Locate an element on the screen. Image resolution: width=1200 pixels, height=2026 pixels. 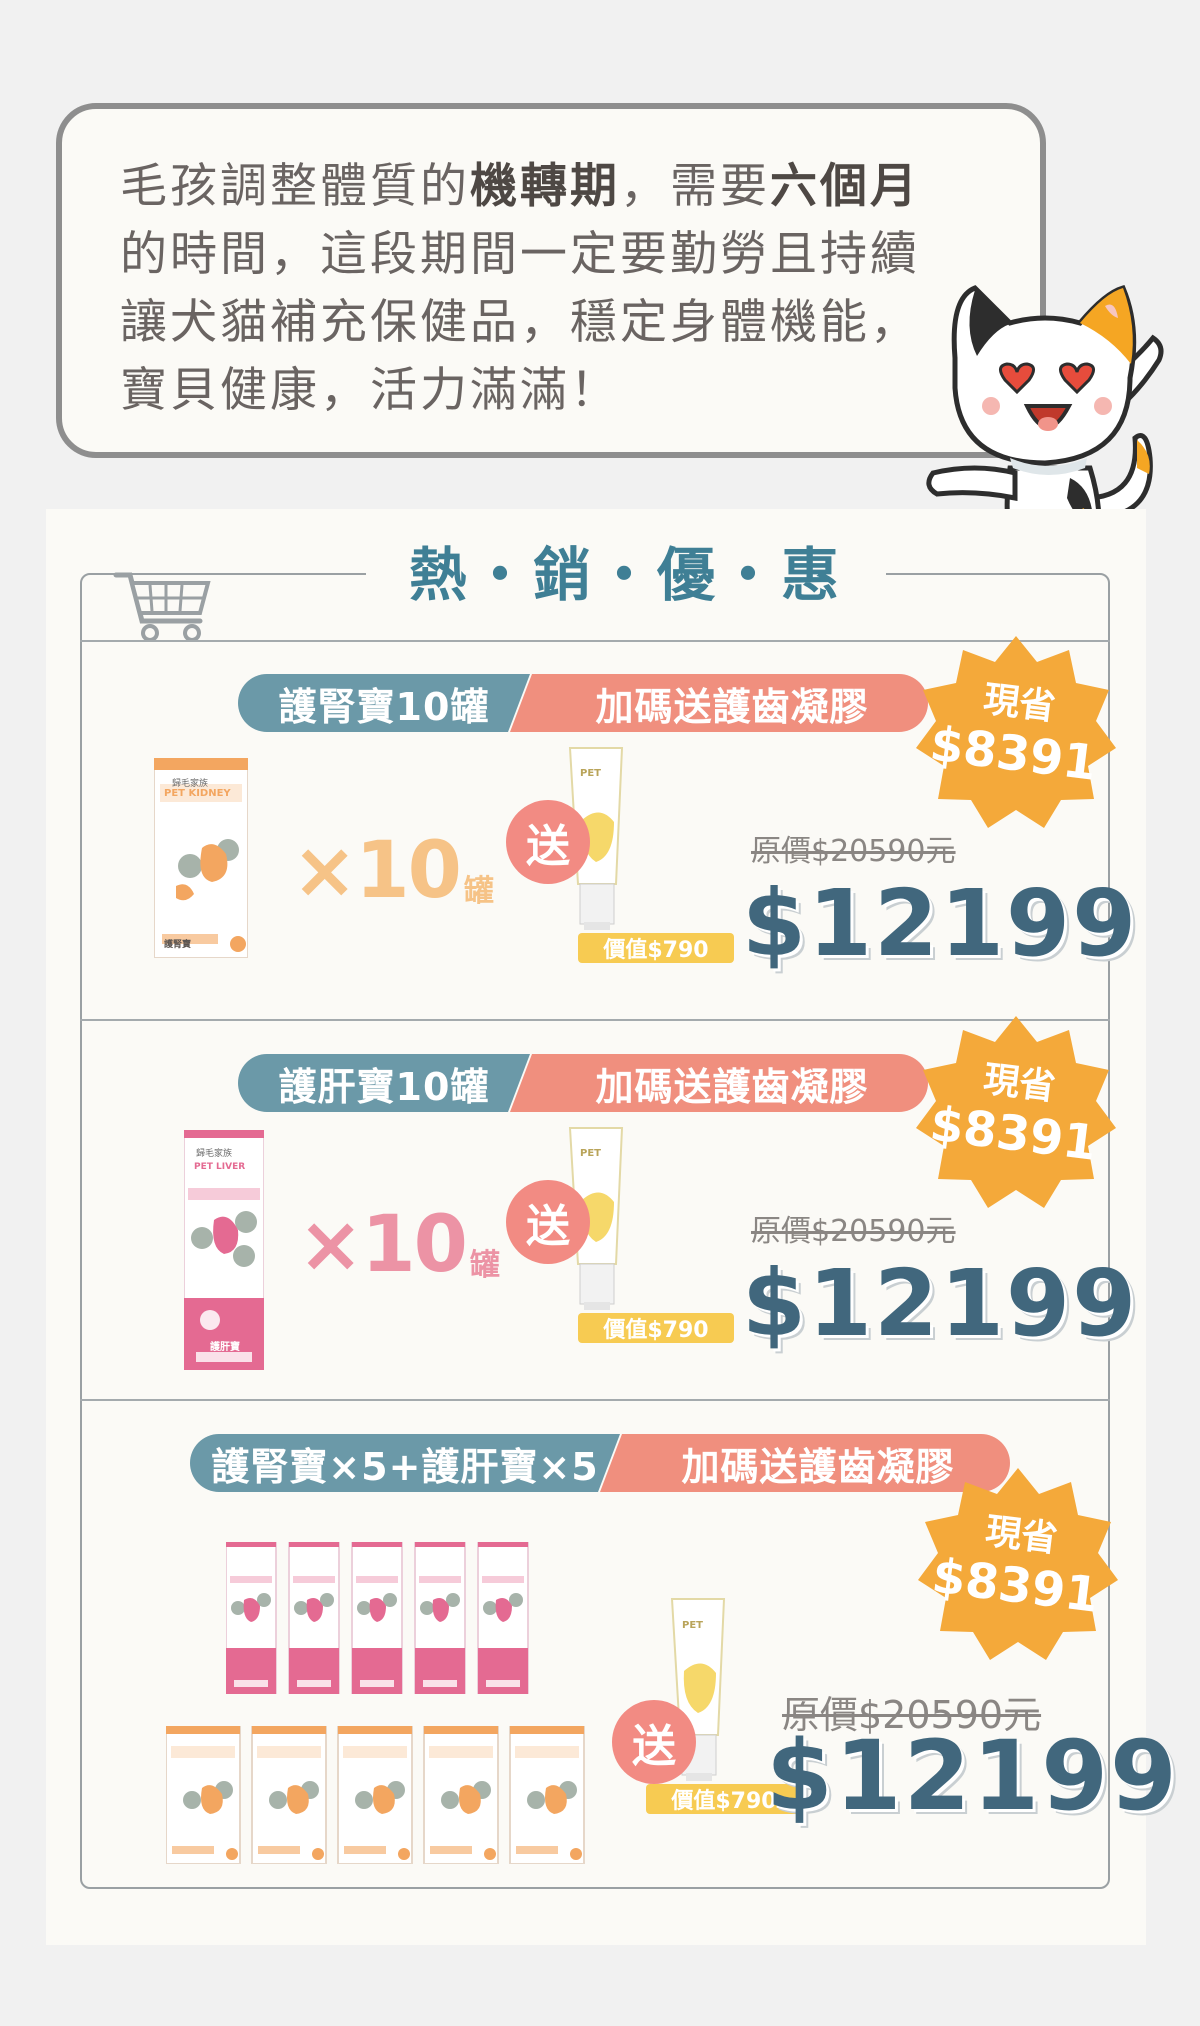
intro-line-4: 寶貝健康，活力滿滿！ is located at coordinates (370, 390).